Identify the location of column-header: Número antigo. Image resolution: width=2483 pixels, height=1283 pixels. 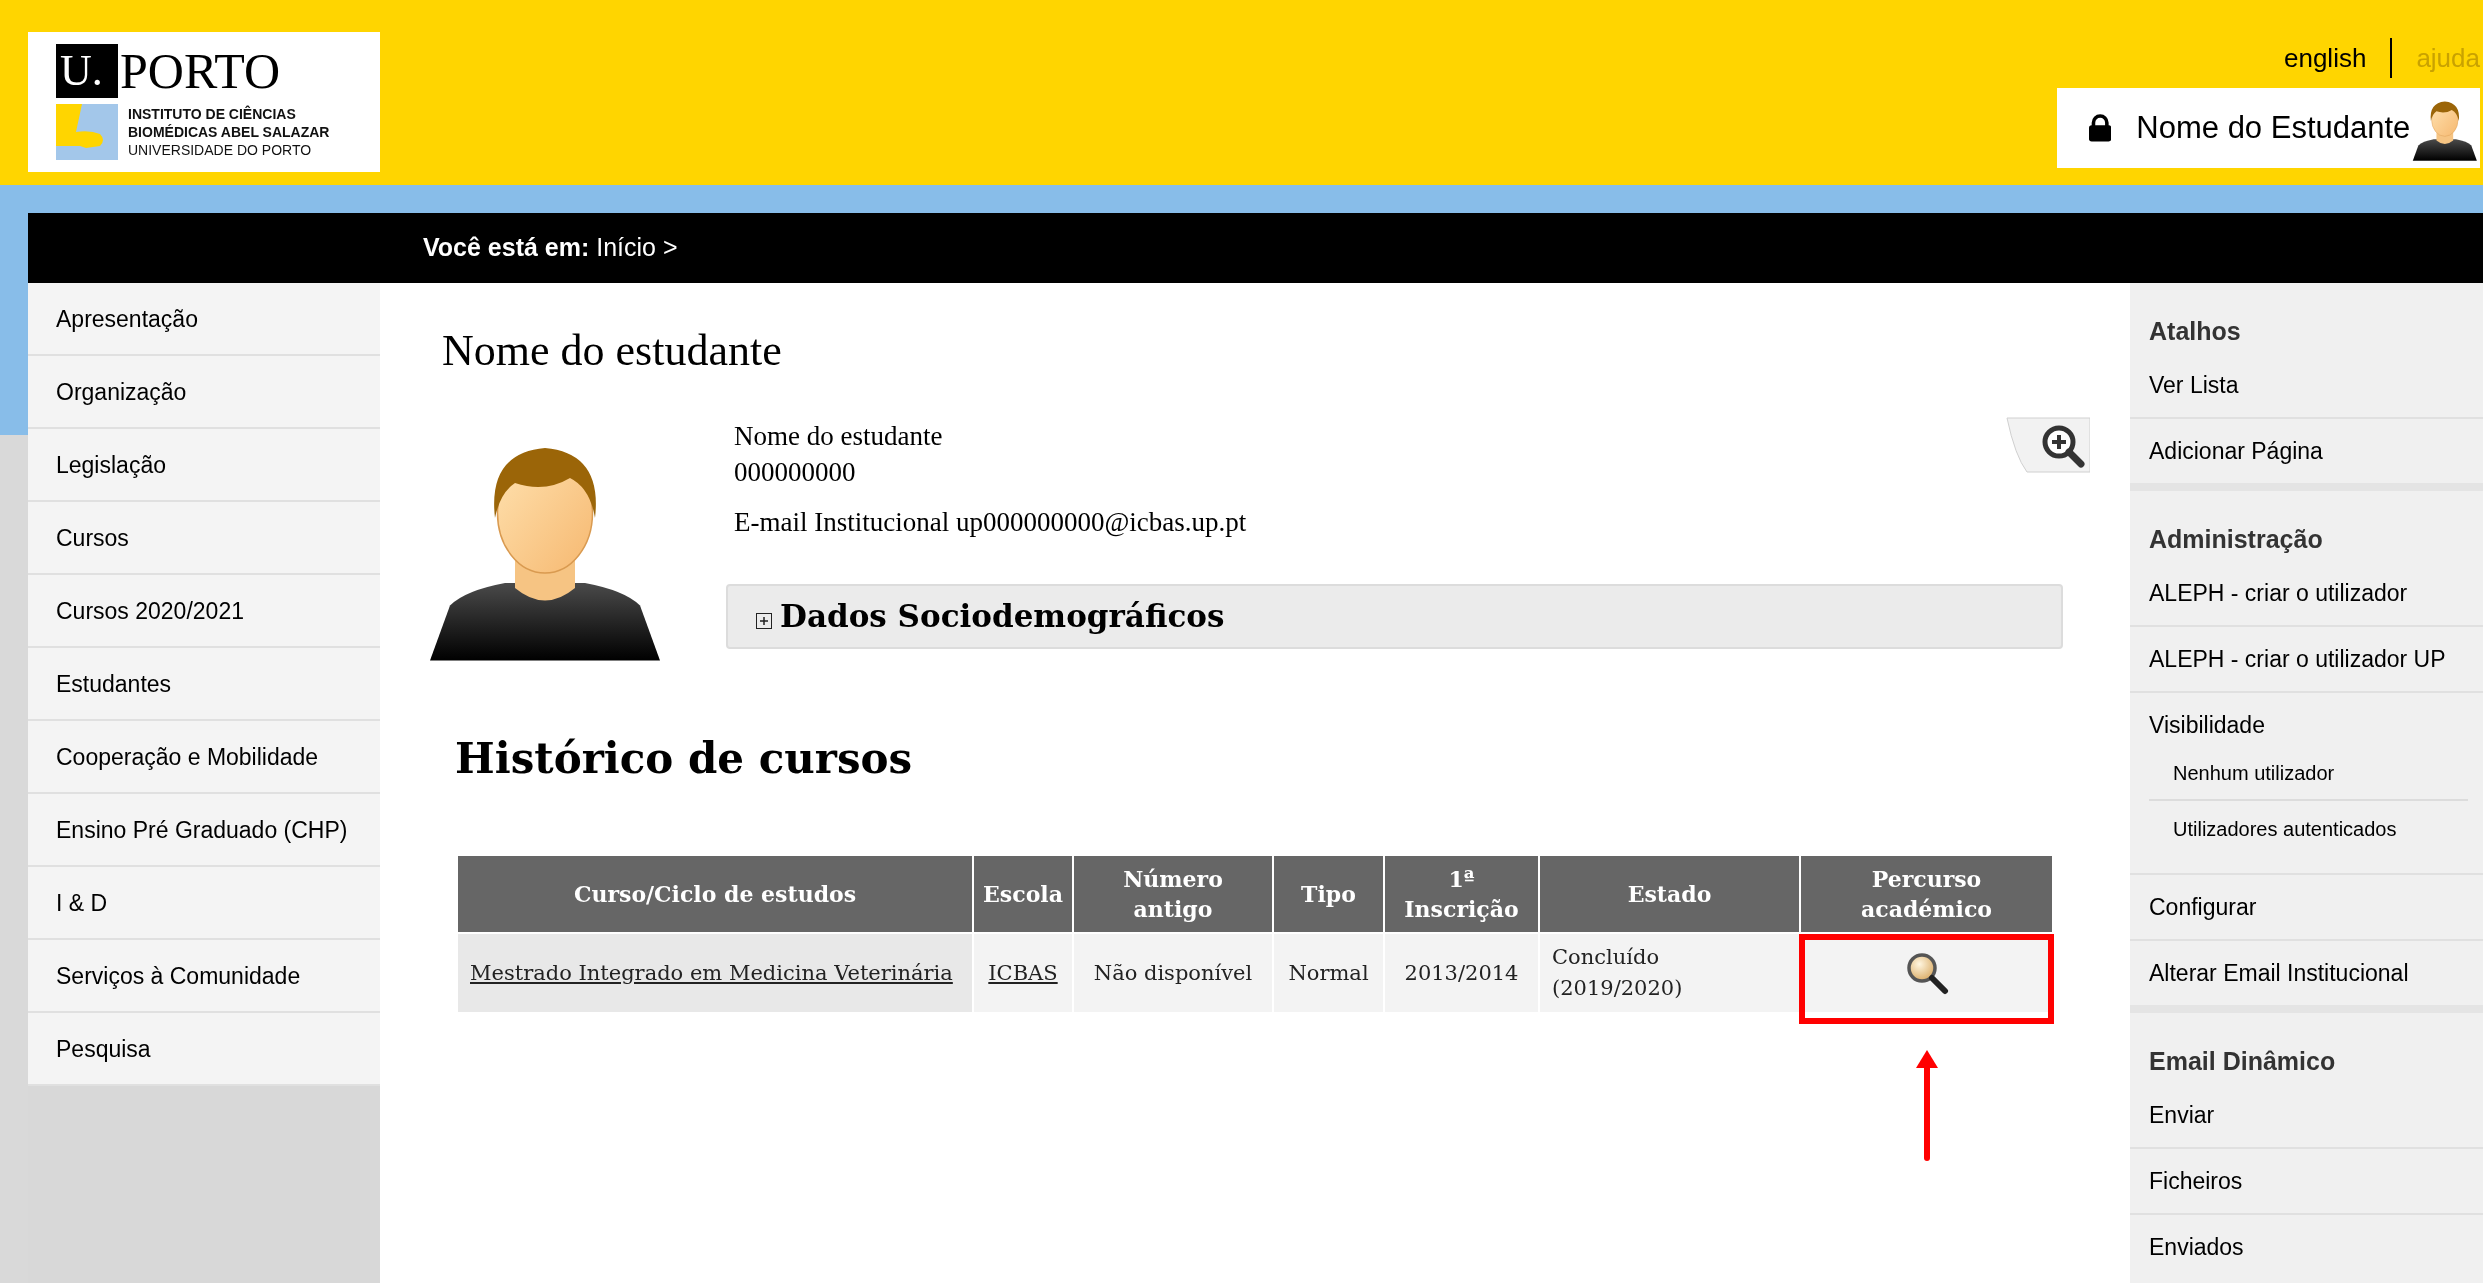
(1173, 894).